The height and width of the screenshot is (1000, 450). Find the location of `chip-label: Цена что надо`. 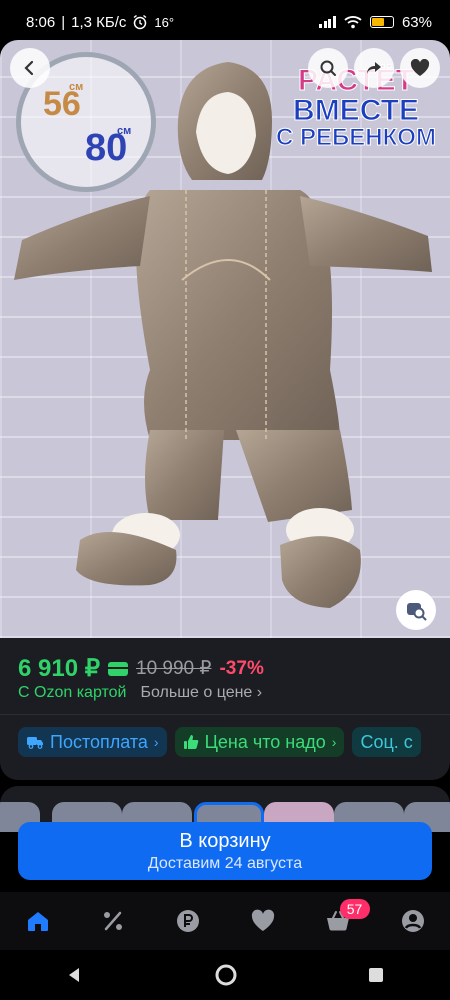

chip-label: Цена что надо is located at coordinates (265, 741).